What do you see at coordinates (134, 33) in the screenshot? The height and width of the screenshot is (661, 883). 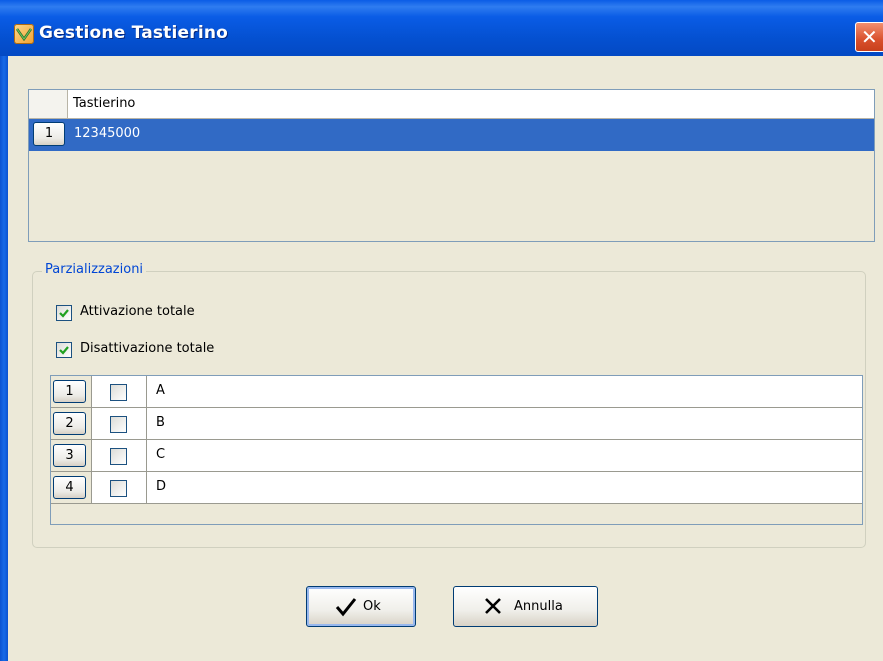 I see `window-title: Gestione Tastierino` at bounding box center [134, 33].